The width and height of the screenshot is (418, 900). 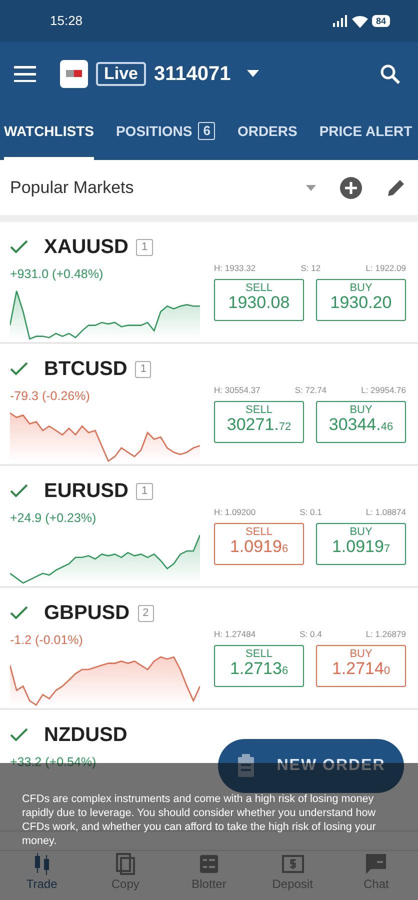 I want to click on search-button, so click(x=390, y=74).